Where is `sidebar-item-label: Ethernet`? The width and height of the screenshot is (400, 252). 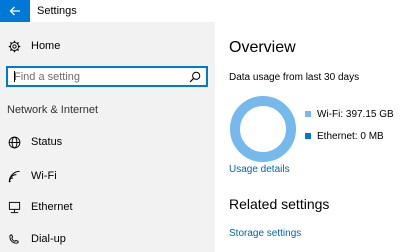
sidebar-item-label: Ethernet is located at coordinates (52, 207).